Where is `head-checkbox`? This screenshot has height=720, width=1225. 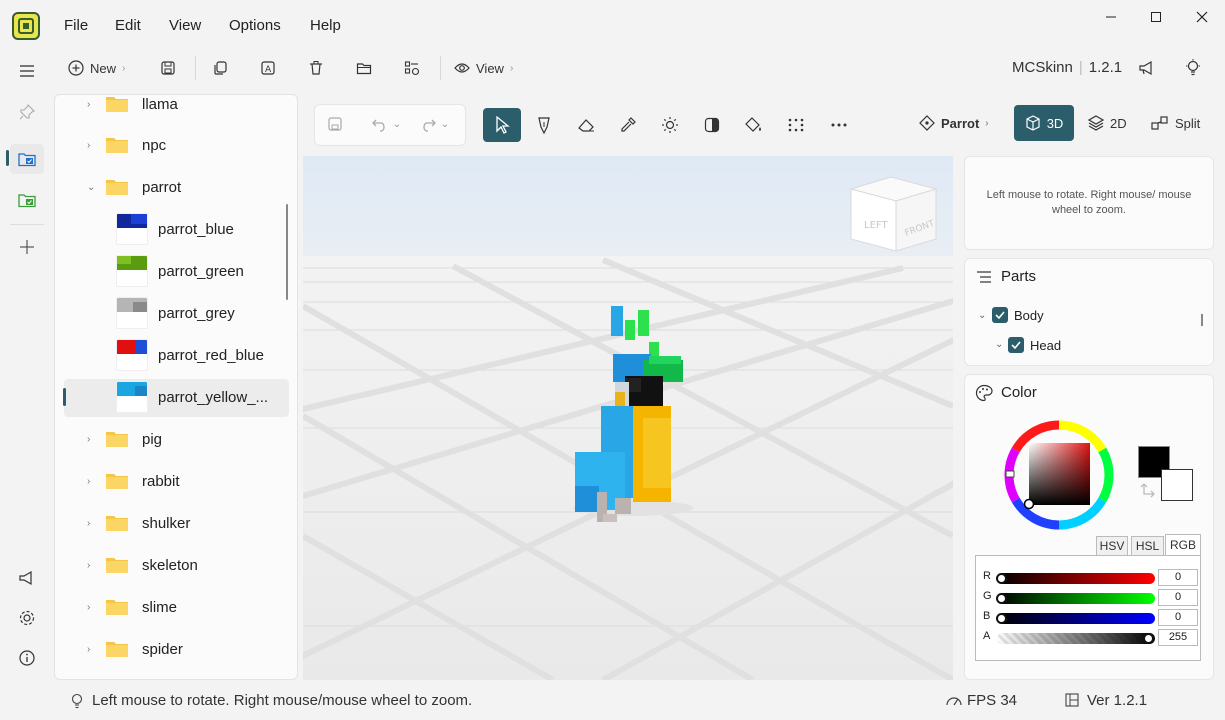
head-checkbox is located at coordinates (1016, 345).